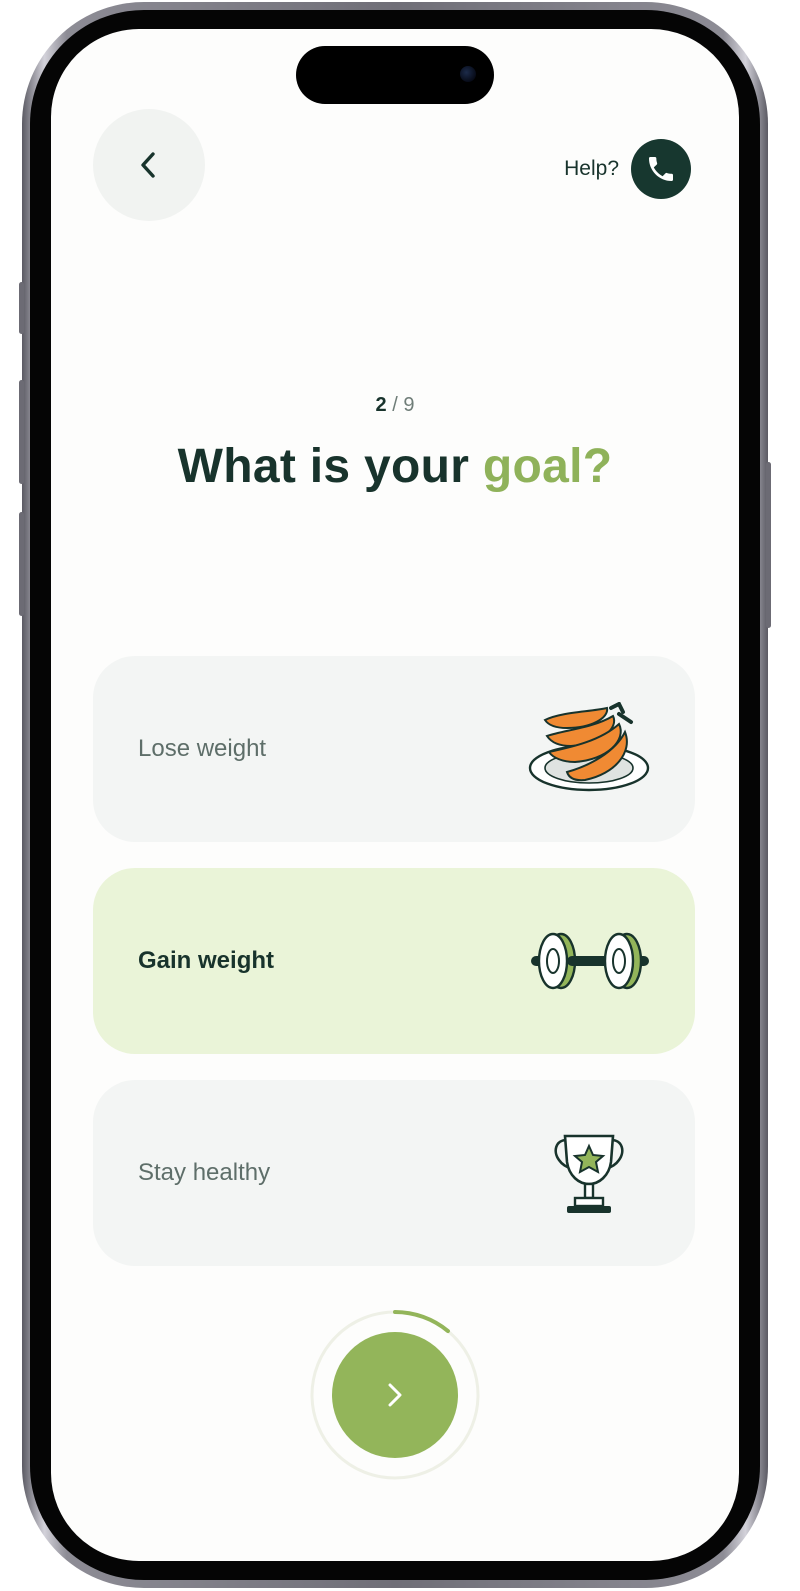 The width and height of the screenshot is (800, 1591). I want to click on option-label: Lose weight, so click(202, 748).